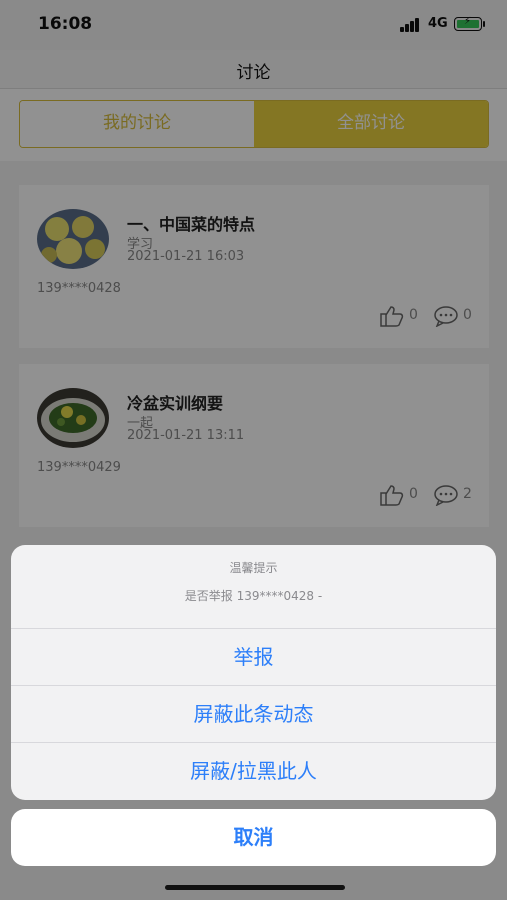 The height and width of the screenshot is (900, 507). I want to click on home-indicator, so click(255, 887).